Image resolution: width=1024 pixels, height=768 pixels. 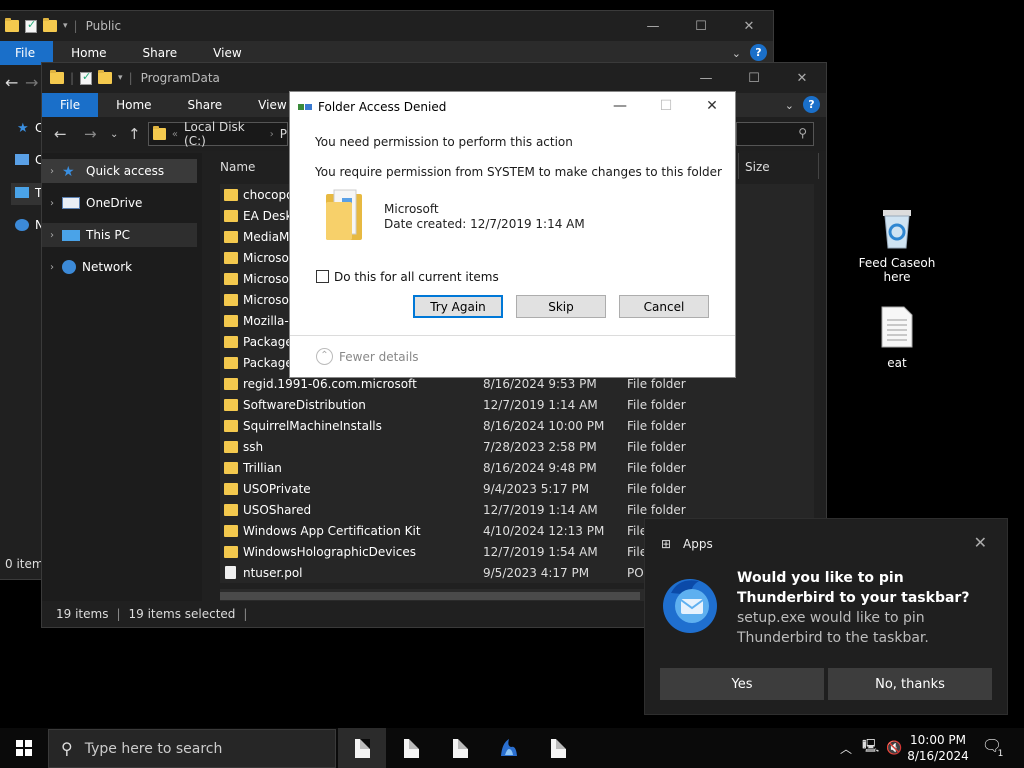 I want to click on taskbar-app-notepad, so click(x=362, y=748).